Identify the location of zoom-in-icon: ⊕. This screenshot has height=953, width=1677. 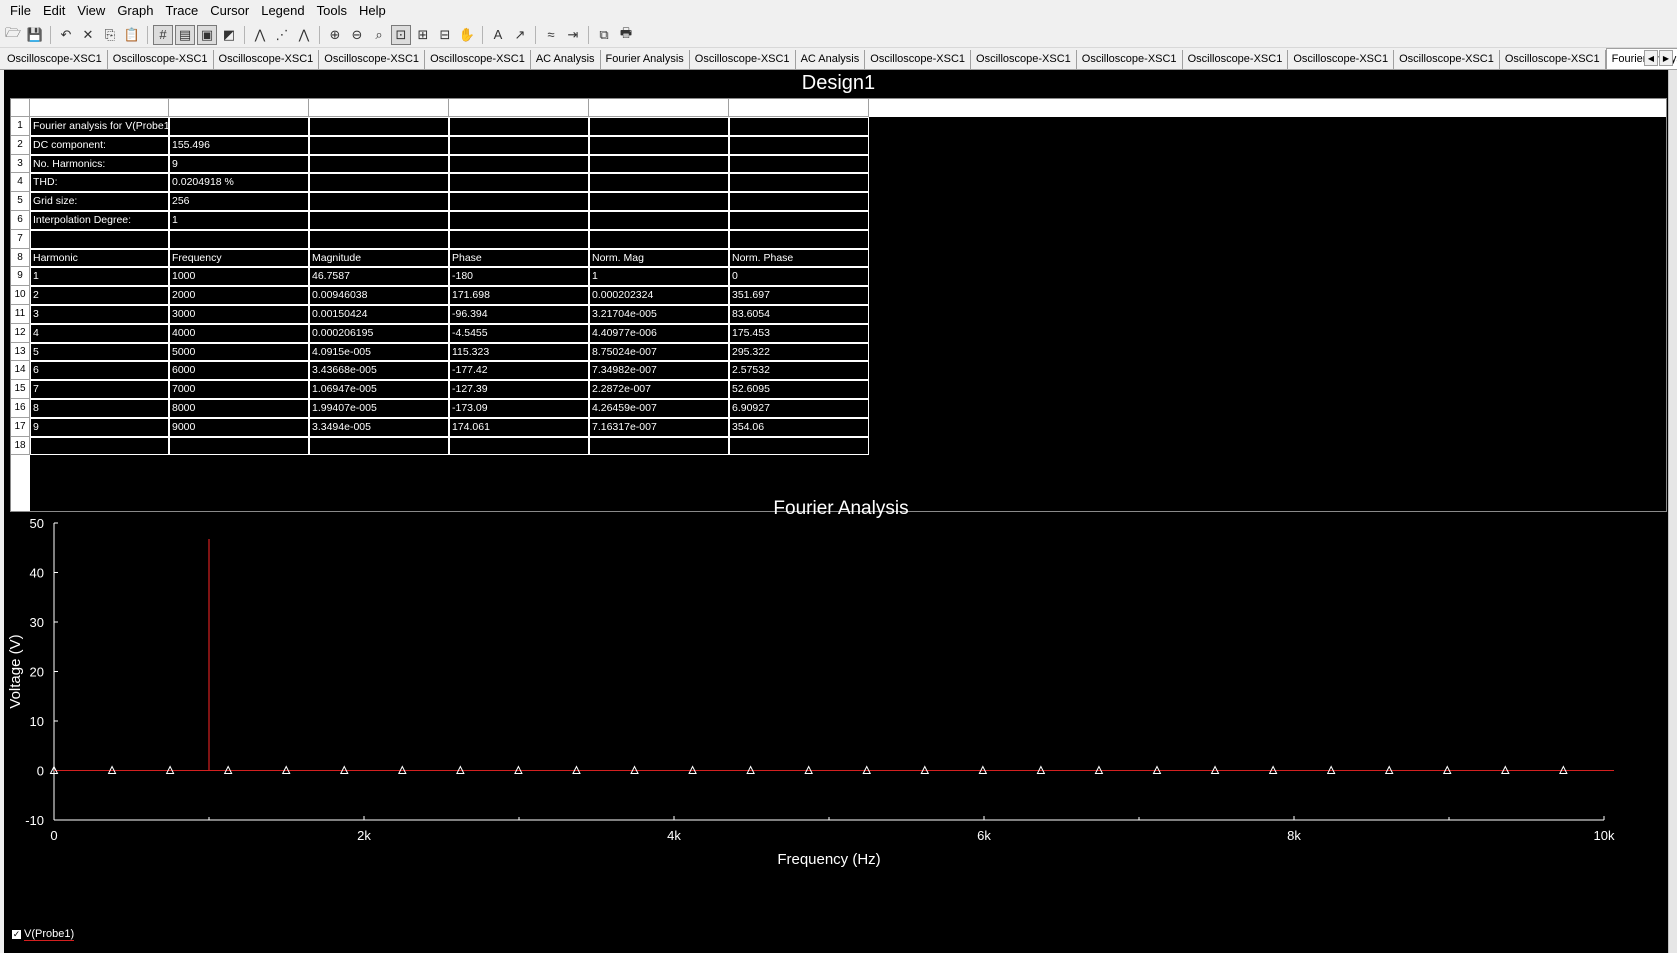
(335, 35).